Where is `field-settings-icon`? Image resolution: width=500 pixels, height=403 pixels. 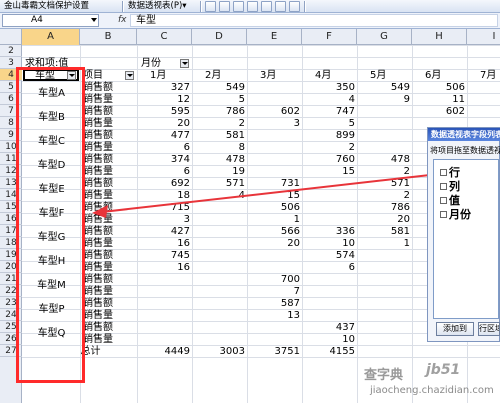
field-settings-icon is located at coordinates (280, 6).